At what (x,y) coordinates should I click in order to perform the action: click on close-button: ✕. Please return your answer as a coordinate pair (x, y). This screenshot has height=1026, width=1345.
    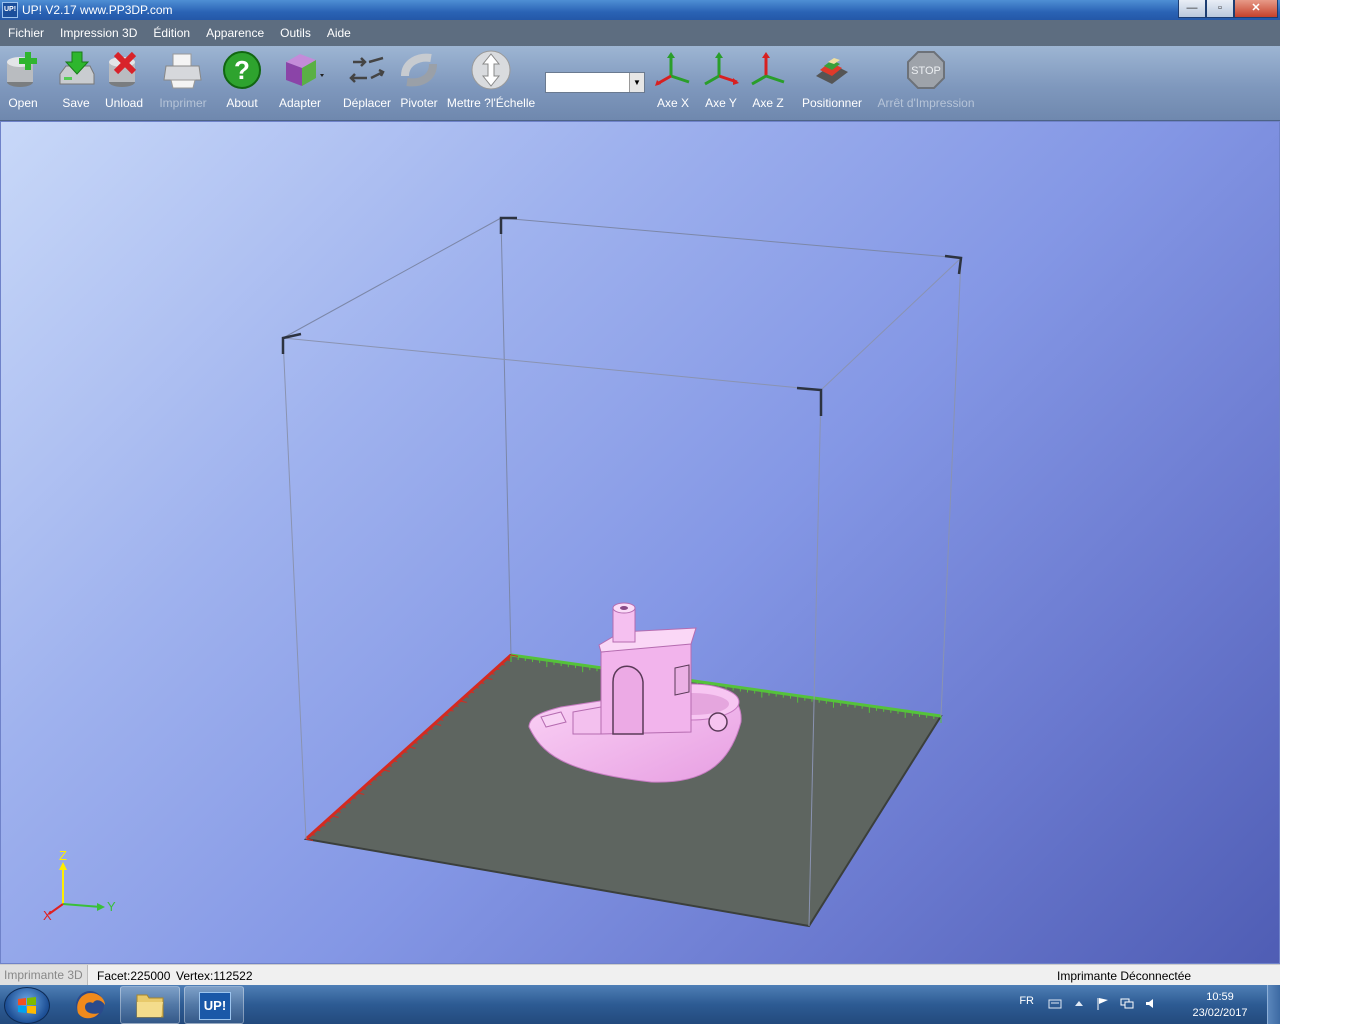
    Looking at the image, I should click on (1256, 9).